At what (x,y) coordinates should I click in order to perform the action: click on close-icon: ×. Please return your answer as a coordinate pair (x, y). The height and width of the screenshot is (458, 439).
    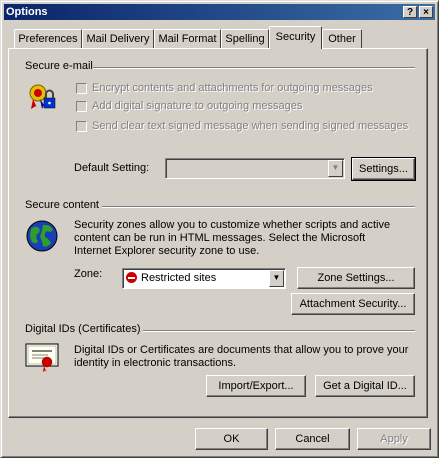
    Looking at the image, I should click on (426, 12).